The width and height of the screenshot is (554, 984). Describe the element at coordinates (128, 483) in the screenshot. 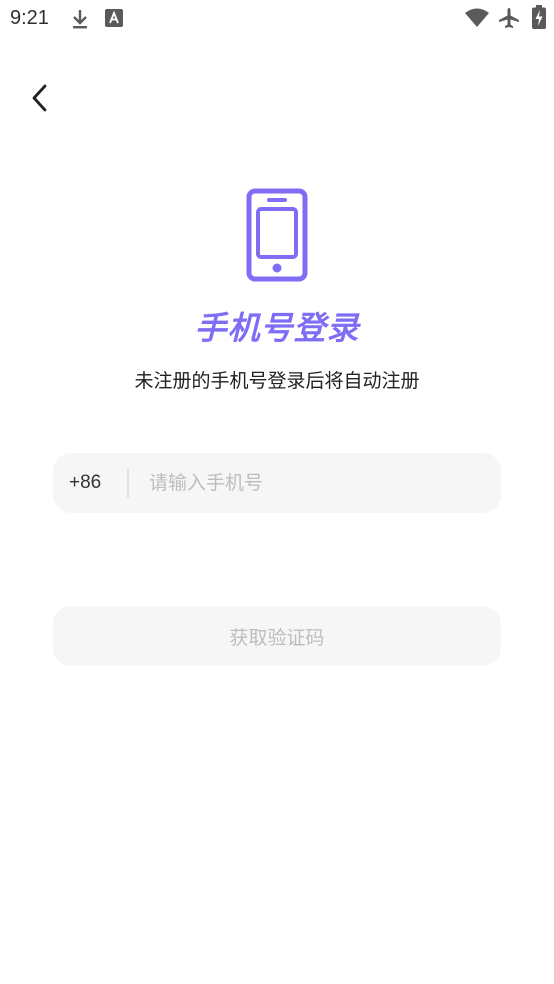

I see `input-divider` at that location.